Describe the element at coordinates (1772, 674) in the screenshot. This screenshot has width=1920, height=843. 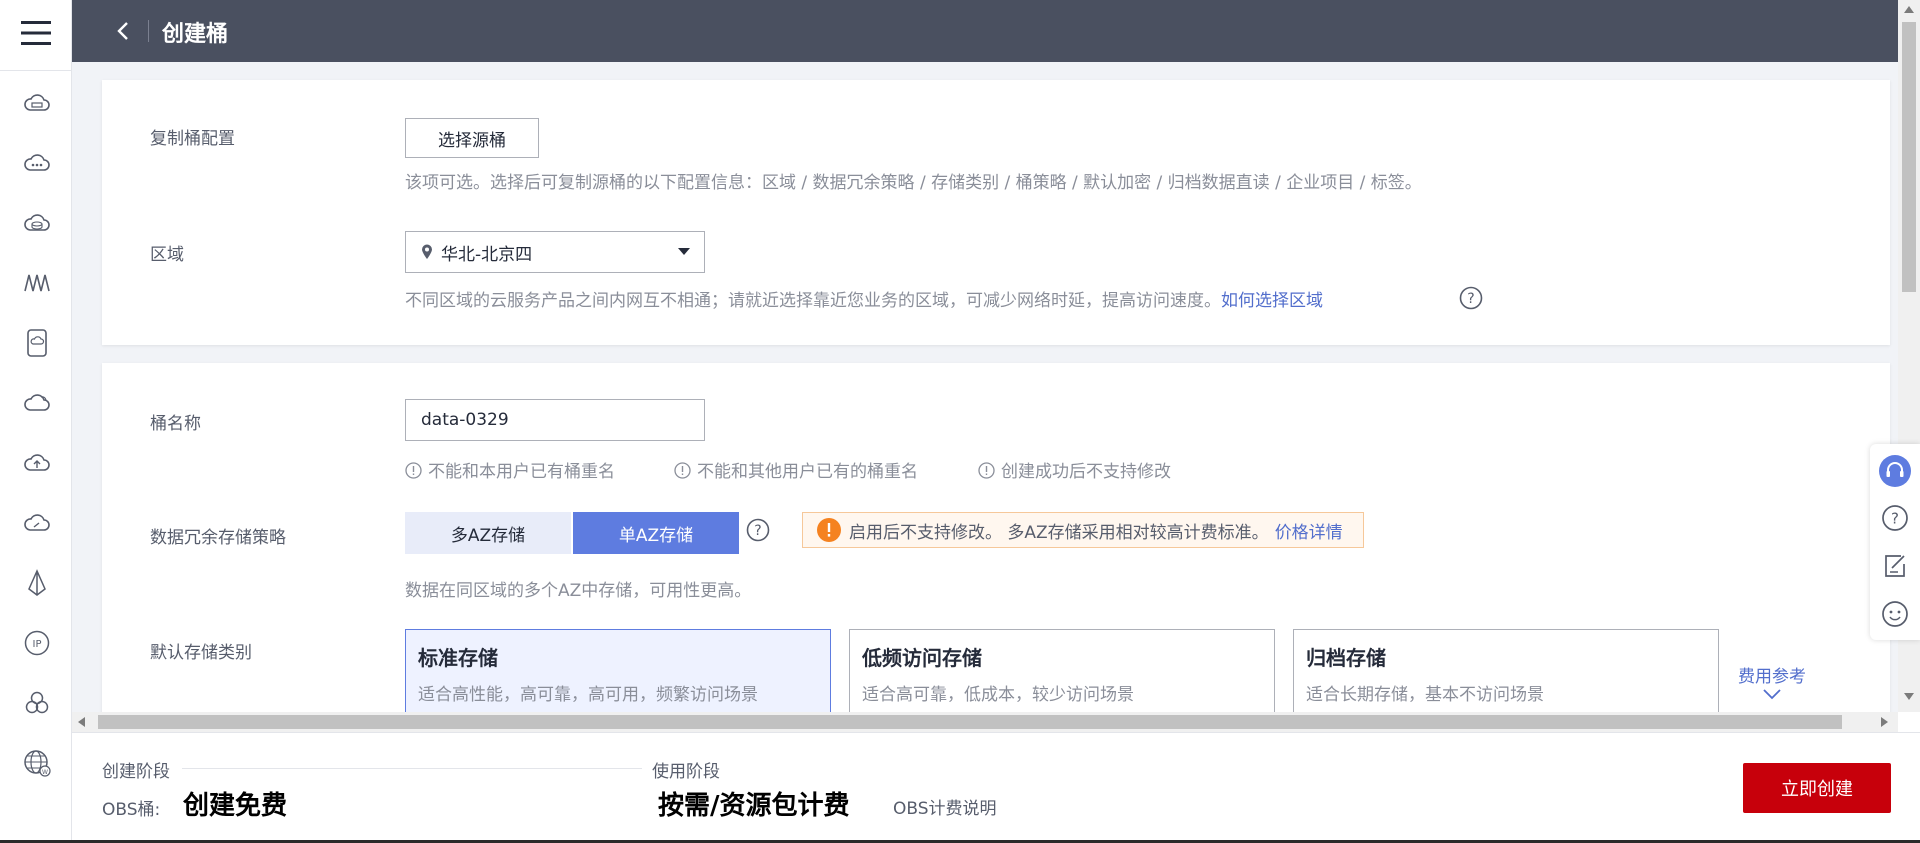
I see `fee-reference-link: 费用参考` at that location.